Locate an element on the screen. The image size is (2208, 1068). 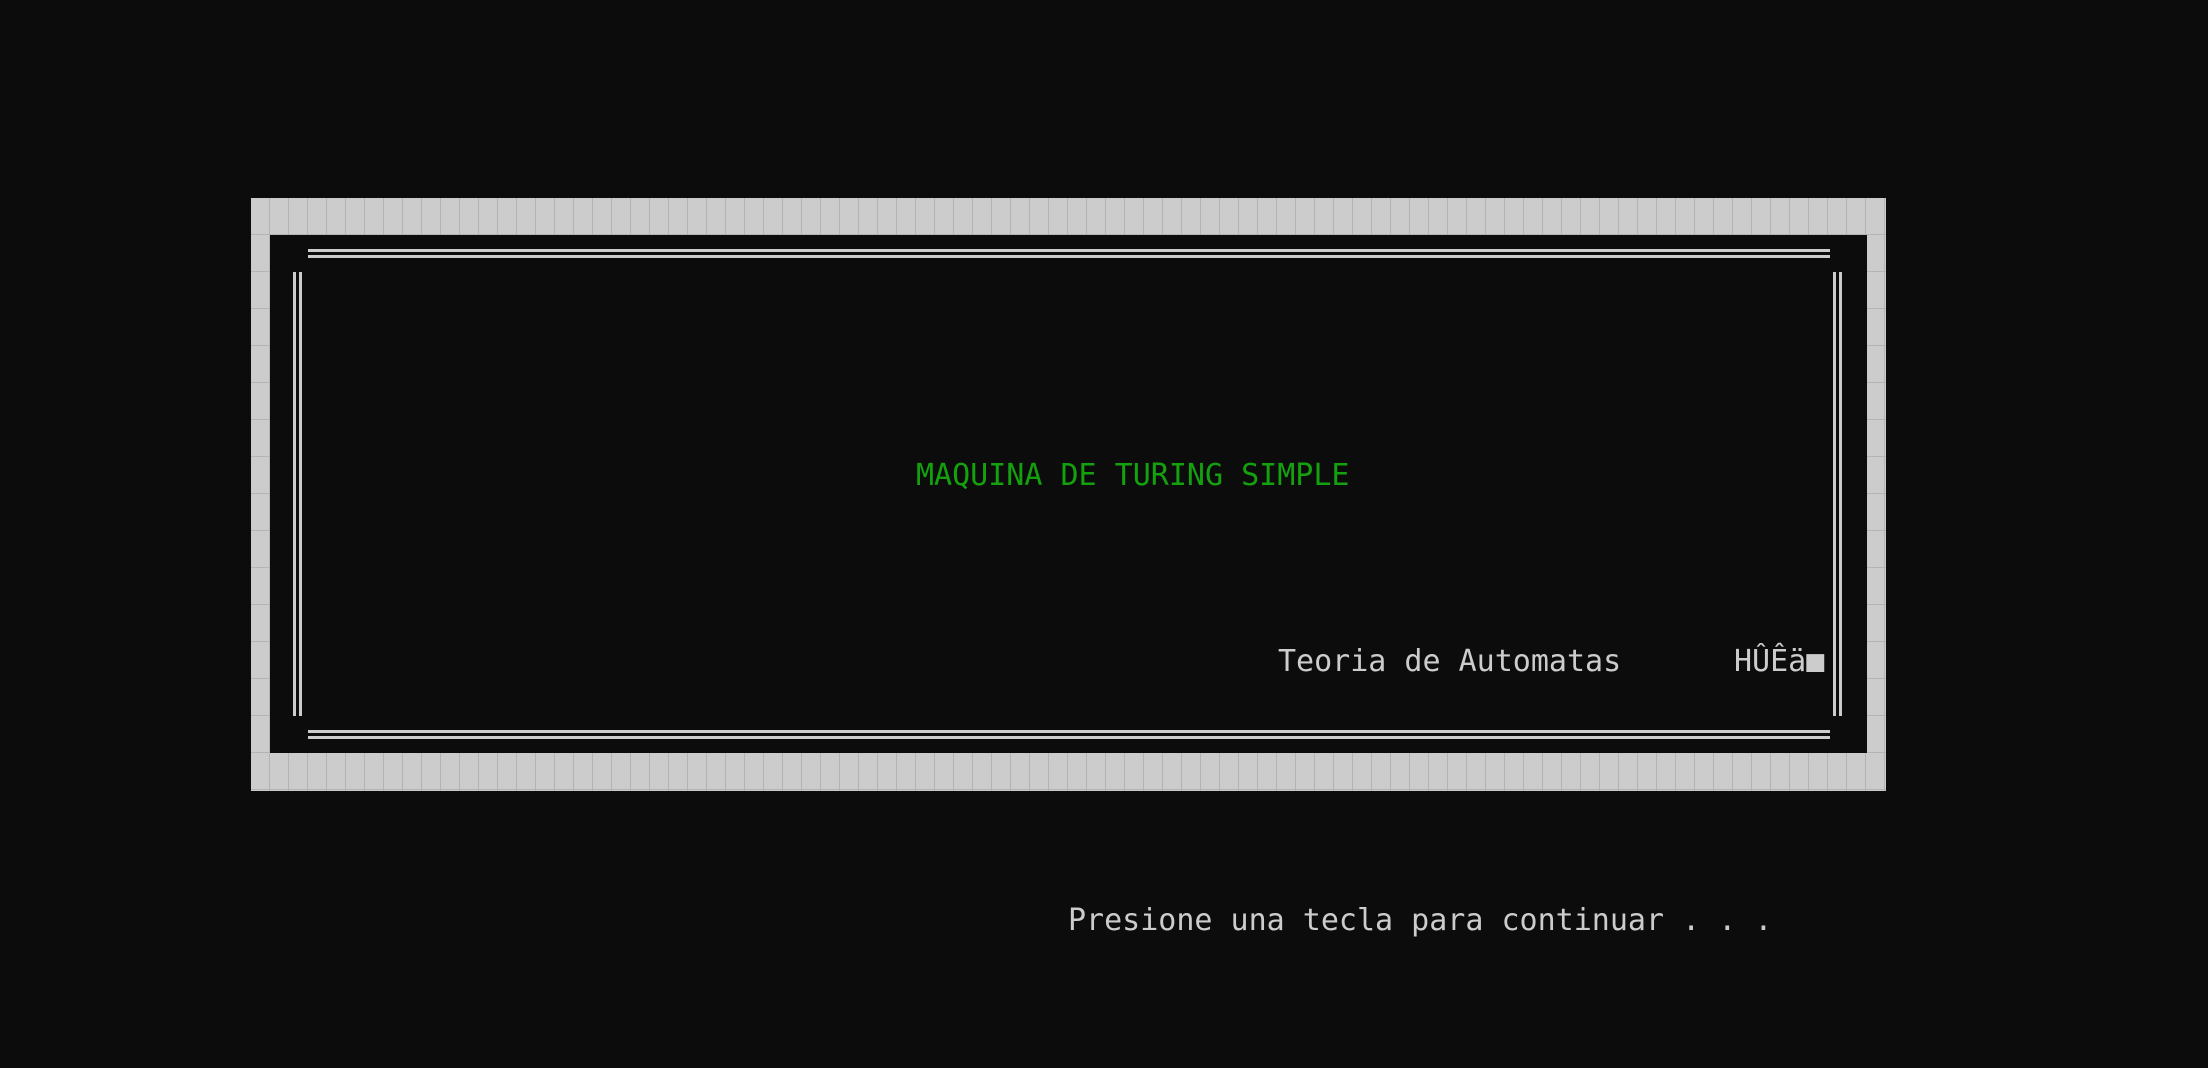
garbled-characters: HÛÊä■ is located at coordinates (1779, 661).